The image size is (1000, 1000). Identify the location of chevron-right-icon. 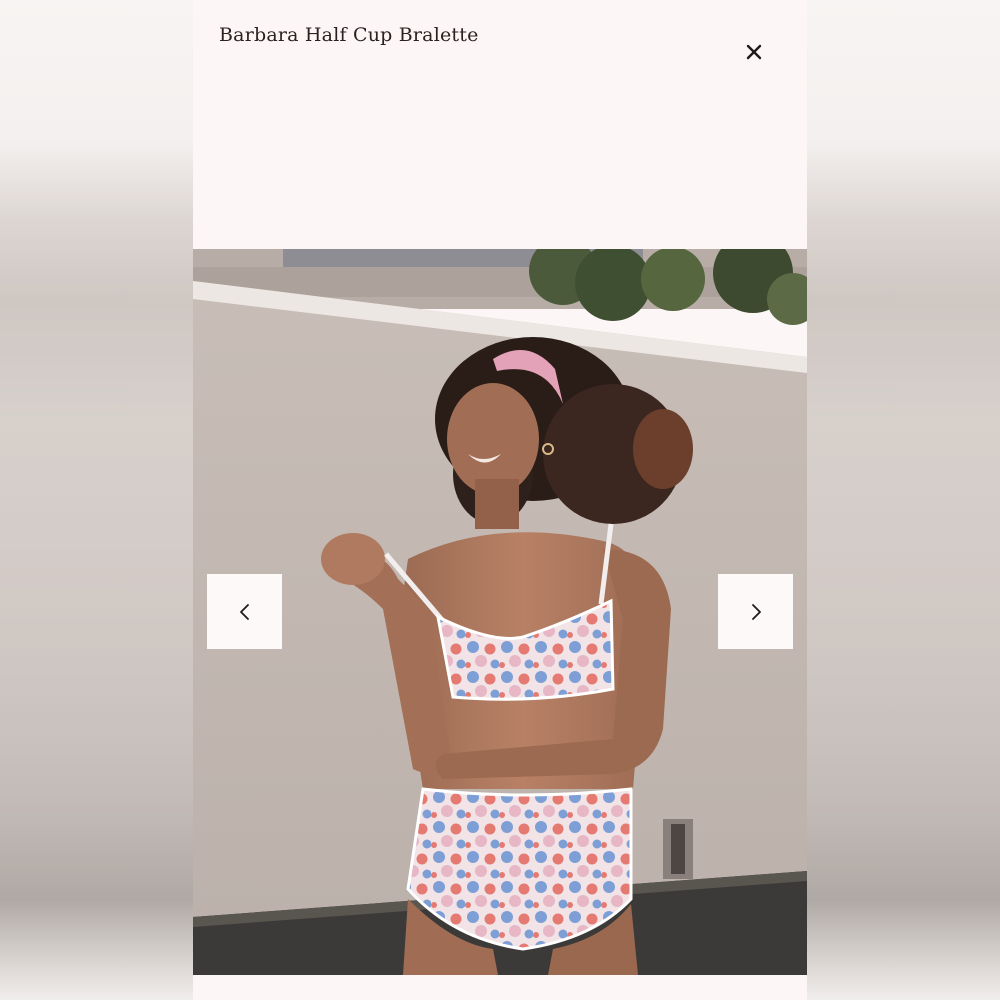
(756, 611).